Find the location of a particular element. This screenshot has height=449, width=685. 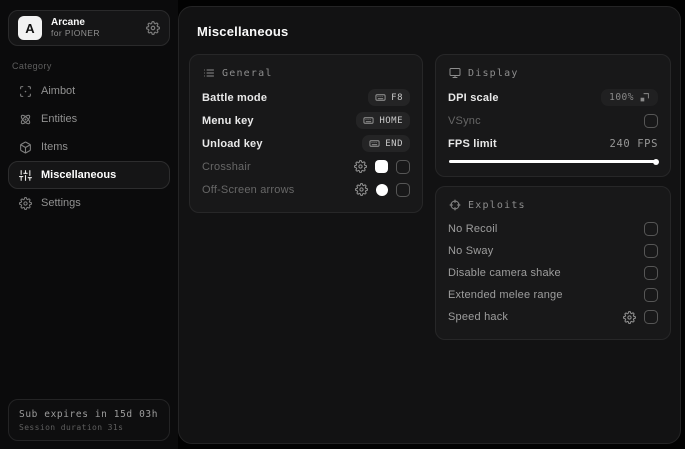

sidebar-item-entities: Entities is located at coordinates (89, 119).